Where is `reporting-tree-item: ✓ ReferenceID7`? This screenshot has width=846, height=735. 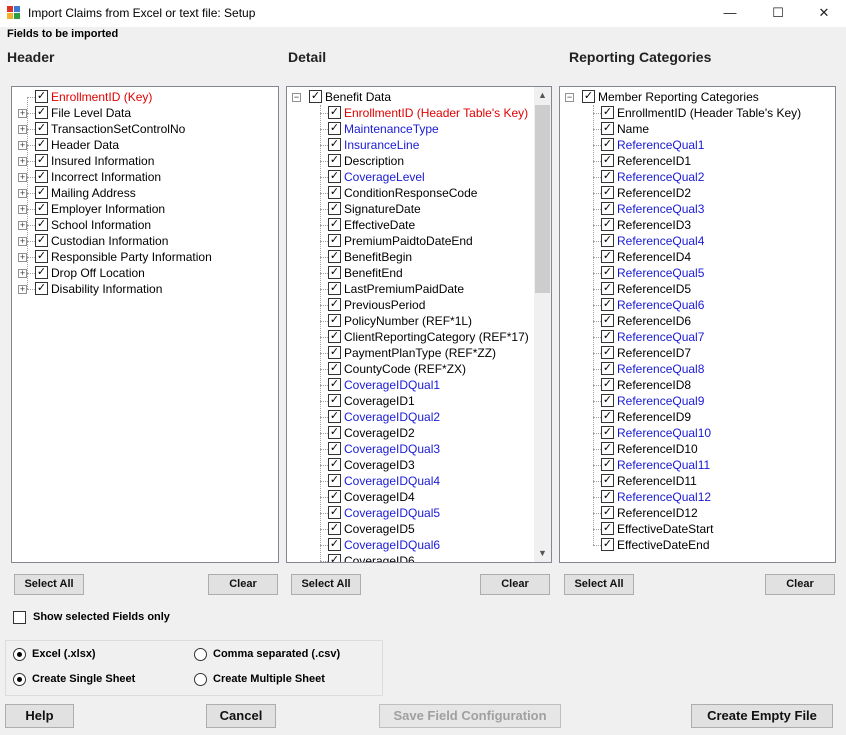 reporting-tree-item: ✓ ReferenceID7 is located at coordinates (697, 353).